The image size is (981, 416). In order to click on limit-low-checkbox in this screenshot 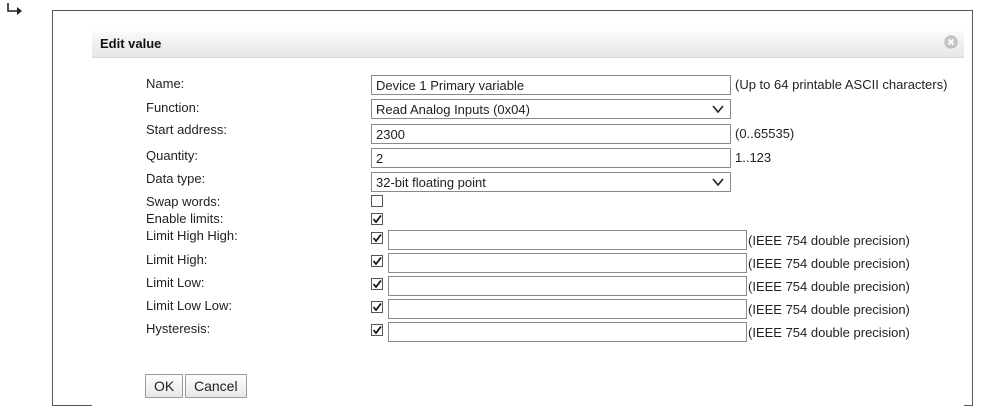, I will do `click(377, 284)`.